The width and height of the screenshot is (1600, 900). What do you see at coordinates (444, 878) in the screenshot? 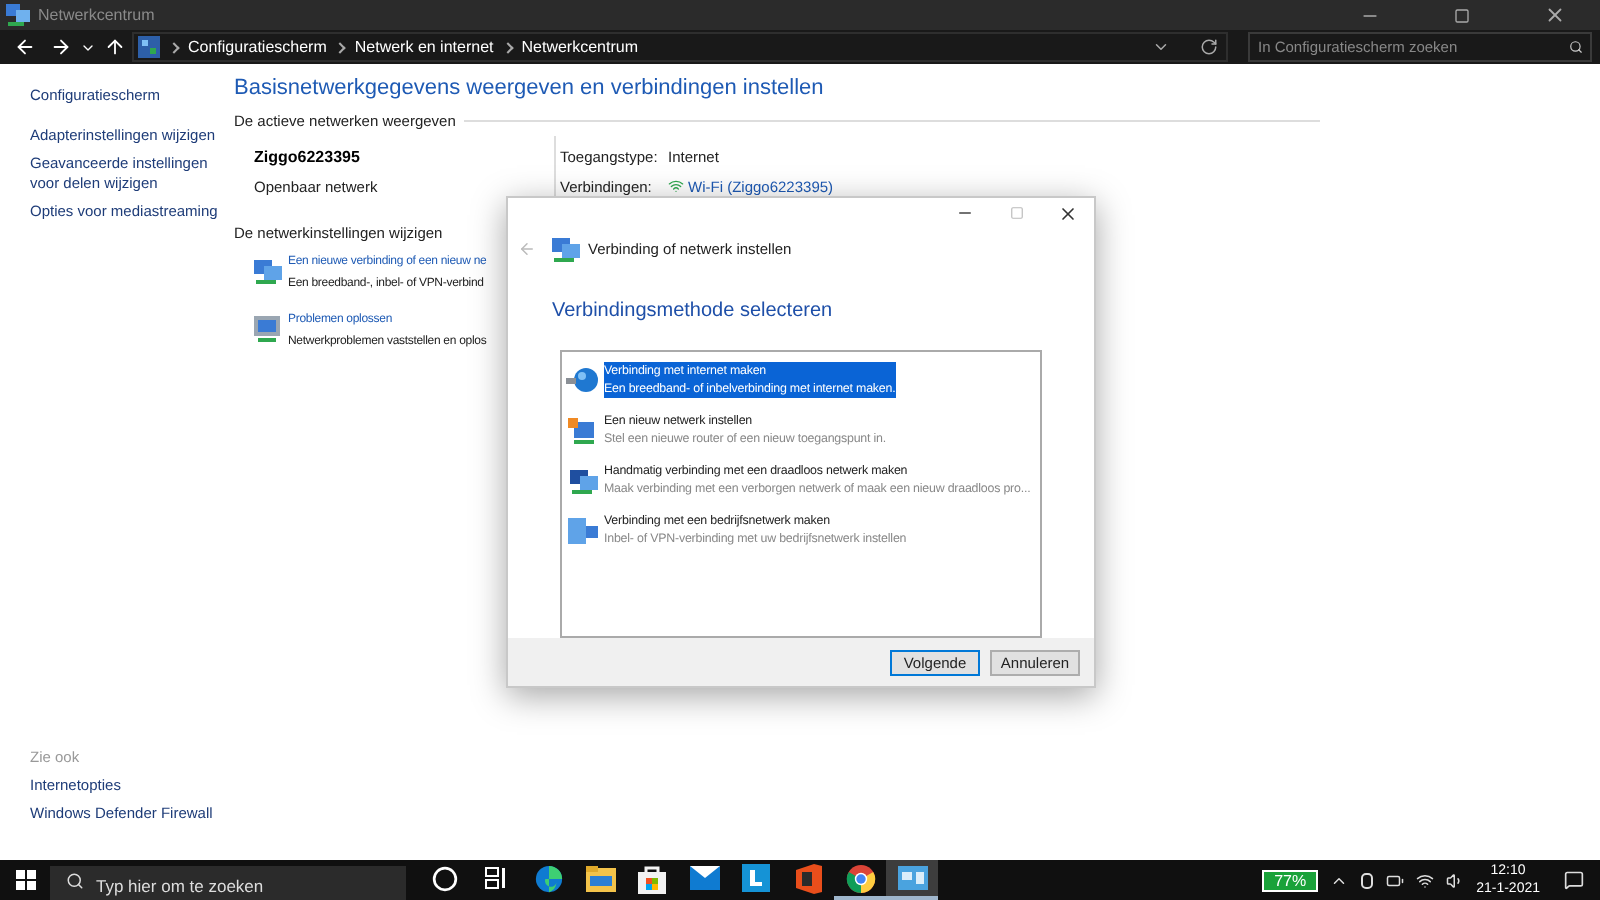
I see `circle-icon` at bounding box center [444, 878].